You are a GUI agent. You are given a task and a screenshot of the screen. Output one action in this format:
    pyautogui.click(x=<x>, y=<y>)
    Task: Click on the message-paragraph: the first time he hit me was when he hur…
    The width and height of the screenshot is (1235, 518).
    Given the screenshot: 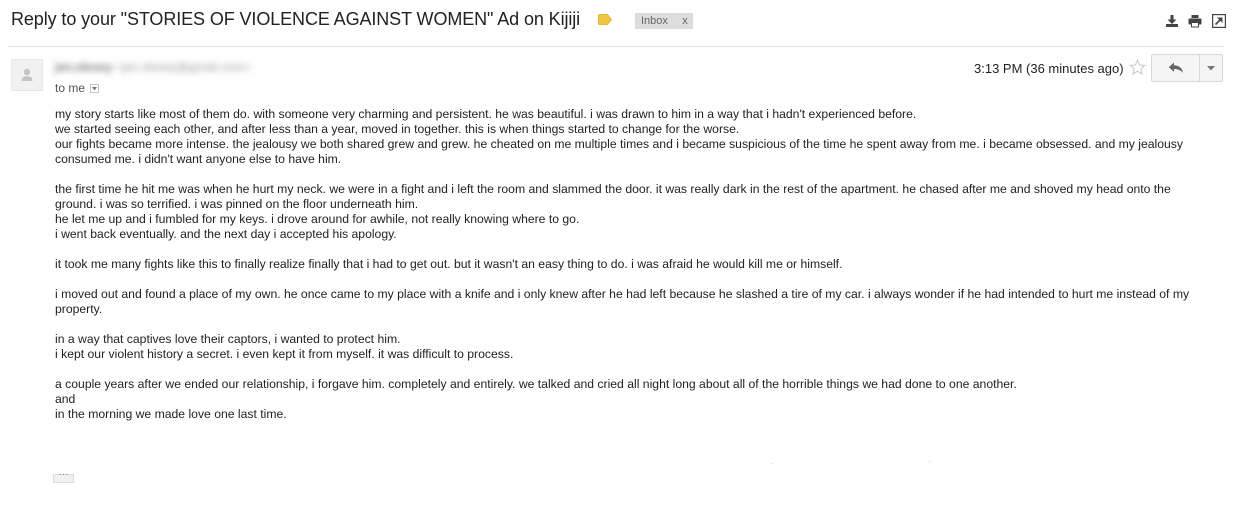 What is the action you would take?
    pyautogui.click(x=613, y=211)
    